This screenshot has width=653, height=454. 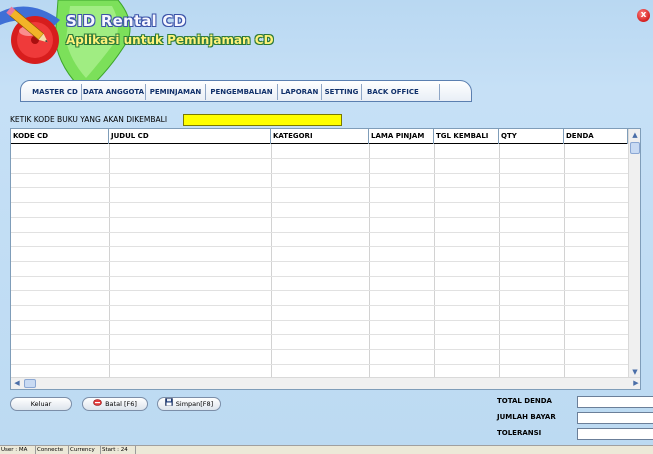 What do you see at coordinates (126, 21) in the screenshot?
I see `app-title: SID Rental CD` at bounding box center [126, 21].